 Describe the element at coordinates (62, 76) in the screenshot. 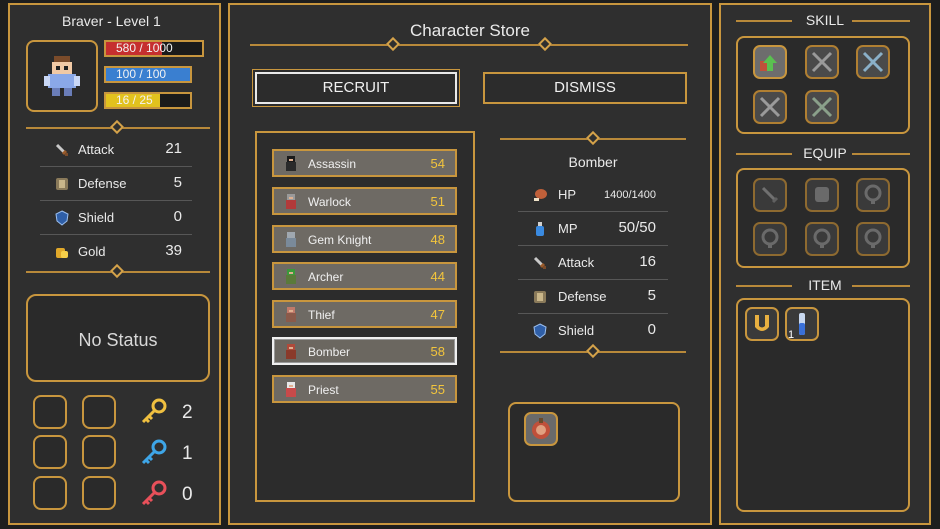

I see `hero-sprite-icon` at that location.